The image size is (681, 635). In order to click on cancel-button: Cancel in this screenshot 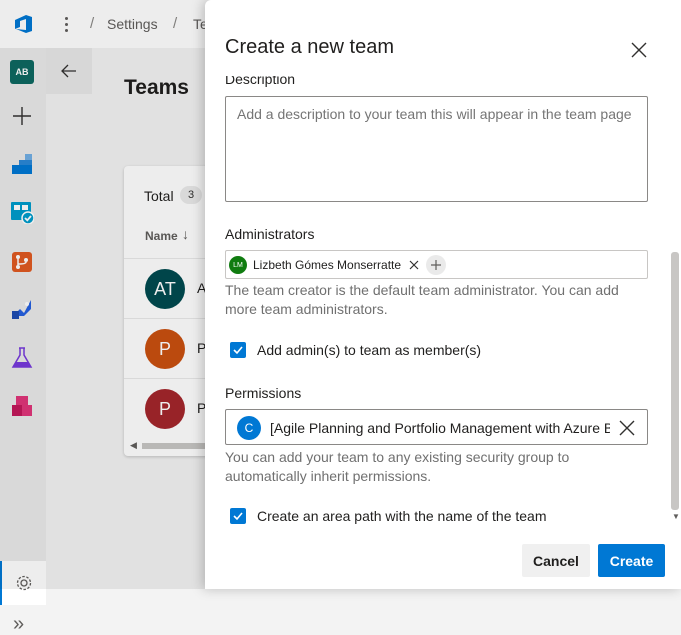, I will do `click(556, 560)`.